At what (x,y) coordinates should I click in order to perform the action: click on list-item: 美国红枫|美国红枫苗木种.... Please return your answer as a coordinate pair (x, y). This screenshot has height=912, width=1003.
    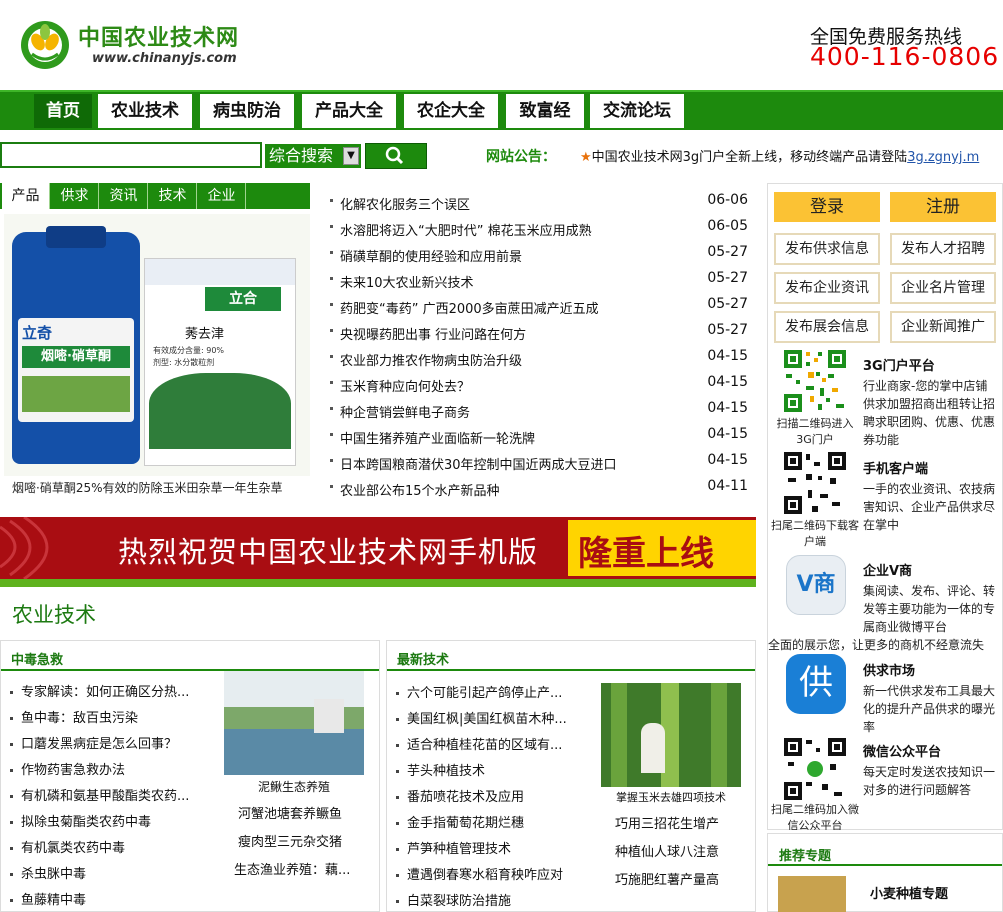
    Looking at the image, I should click on (496, 717).